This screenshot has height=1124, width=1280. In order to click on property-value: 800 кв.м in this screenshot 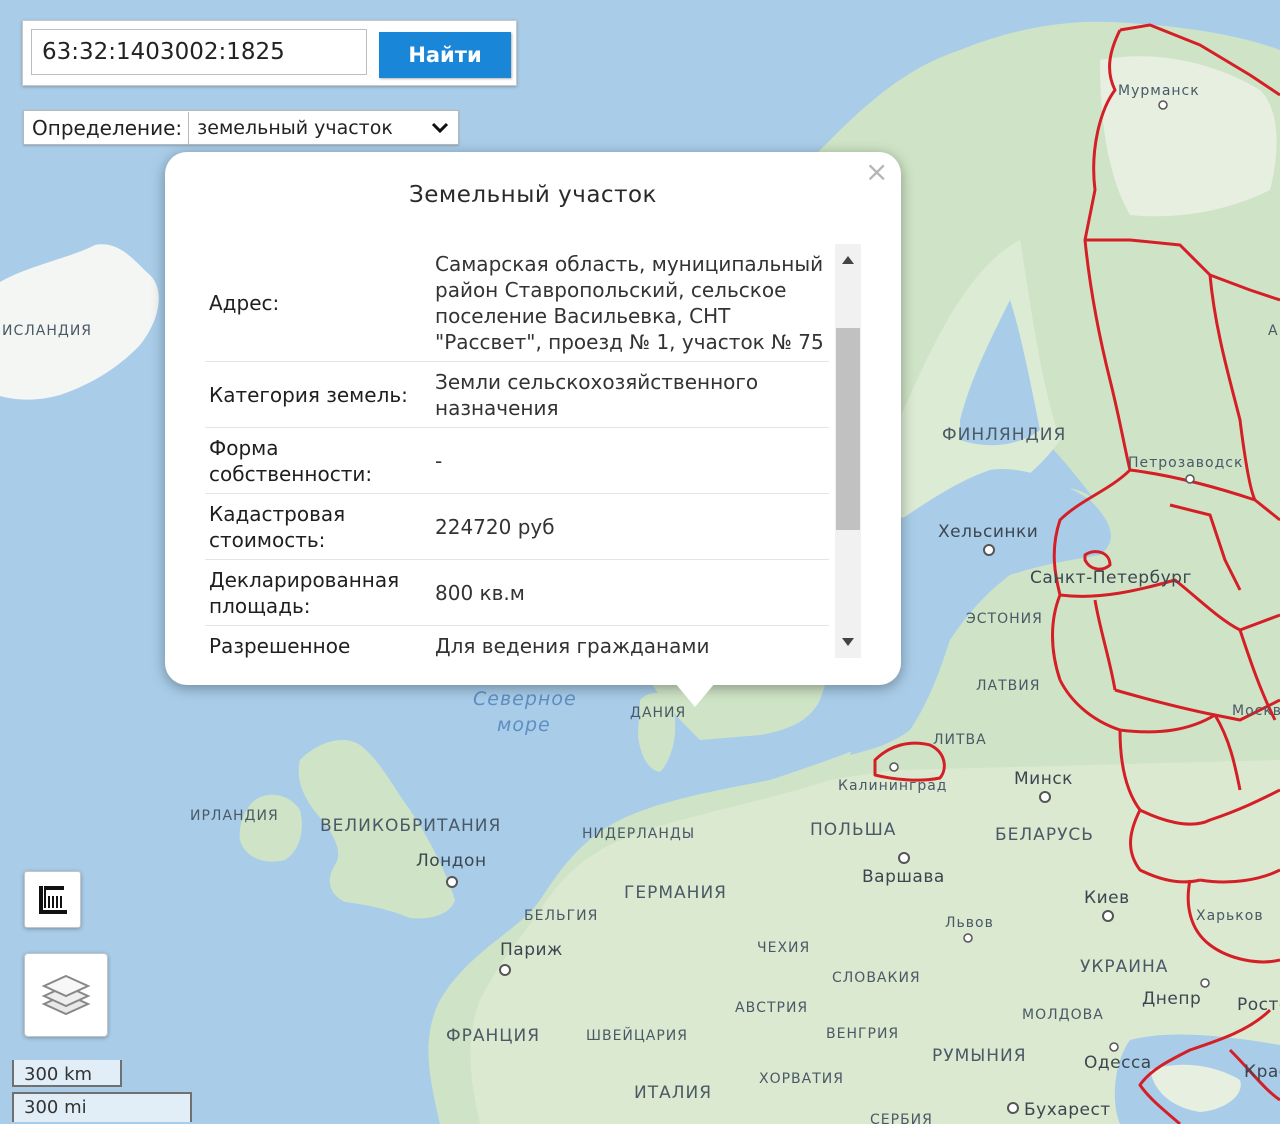, I will do `click(628, 592)`.